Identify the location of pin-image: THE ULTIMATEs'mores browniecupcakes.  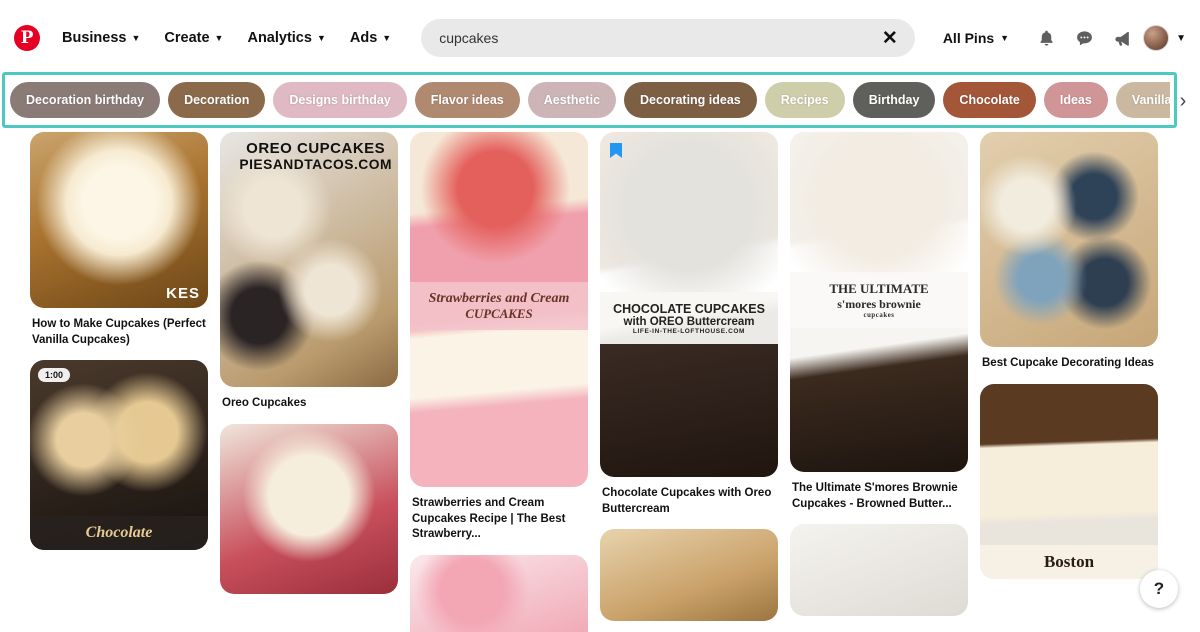
(879, 302).